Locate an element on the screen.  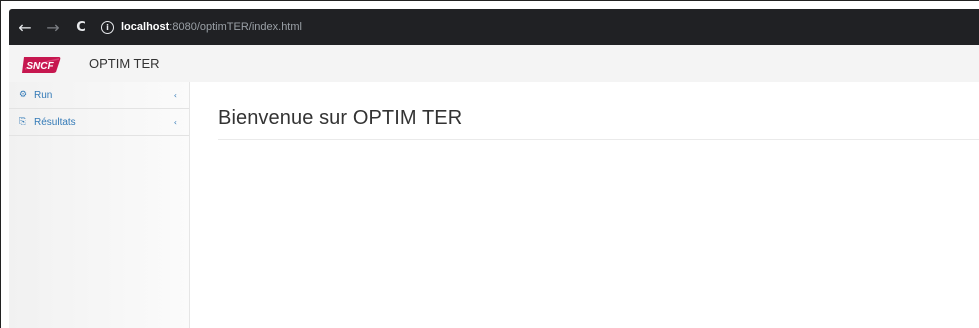
info-icon: i is located at coordinates (107, 27).